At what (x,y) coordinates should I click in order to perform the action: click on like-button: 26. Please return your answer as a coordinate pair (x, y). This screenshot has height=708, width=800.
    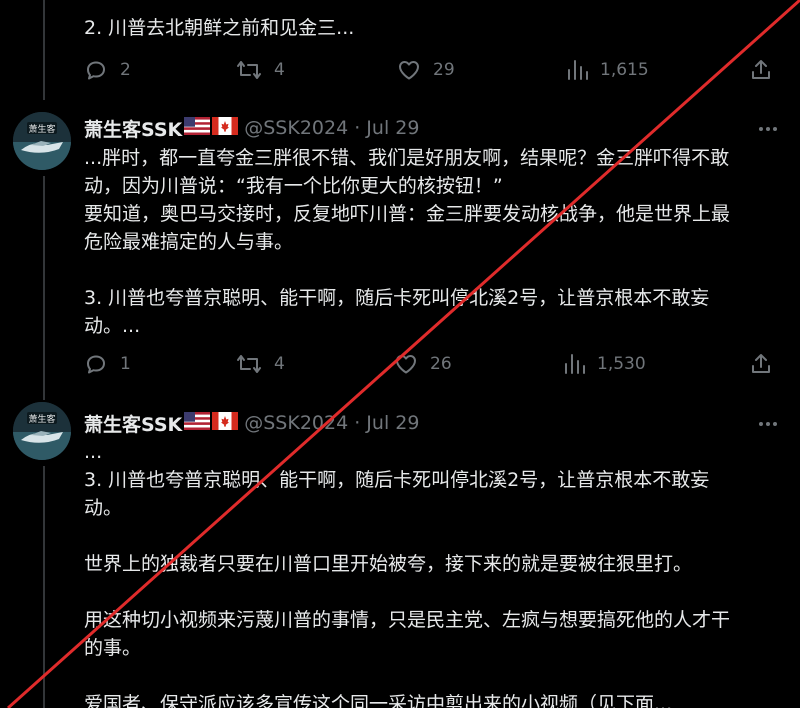
    Looking at the image, I should click on (423, 364).